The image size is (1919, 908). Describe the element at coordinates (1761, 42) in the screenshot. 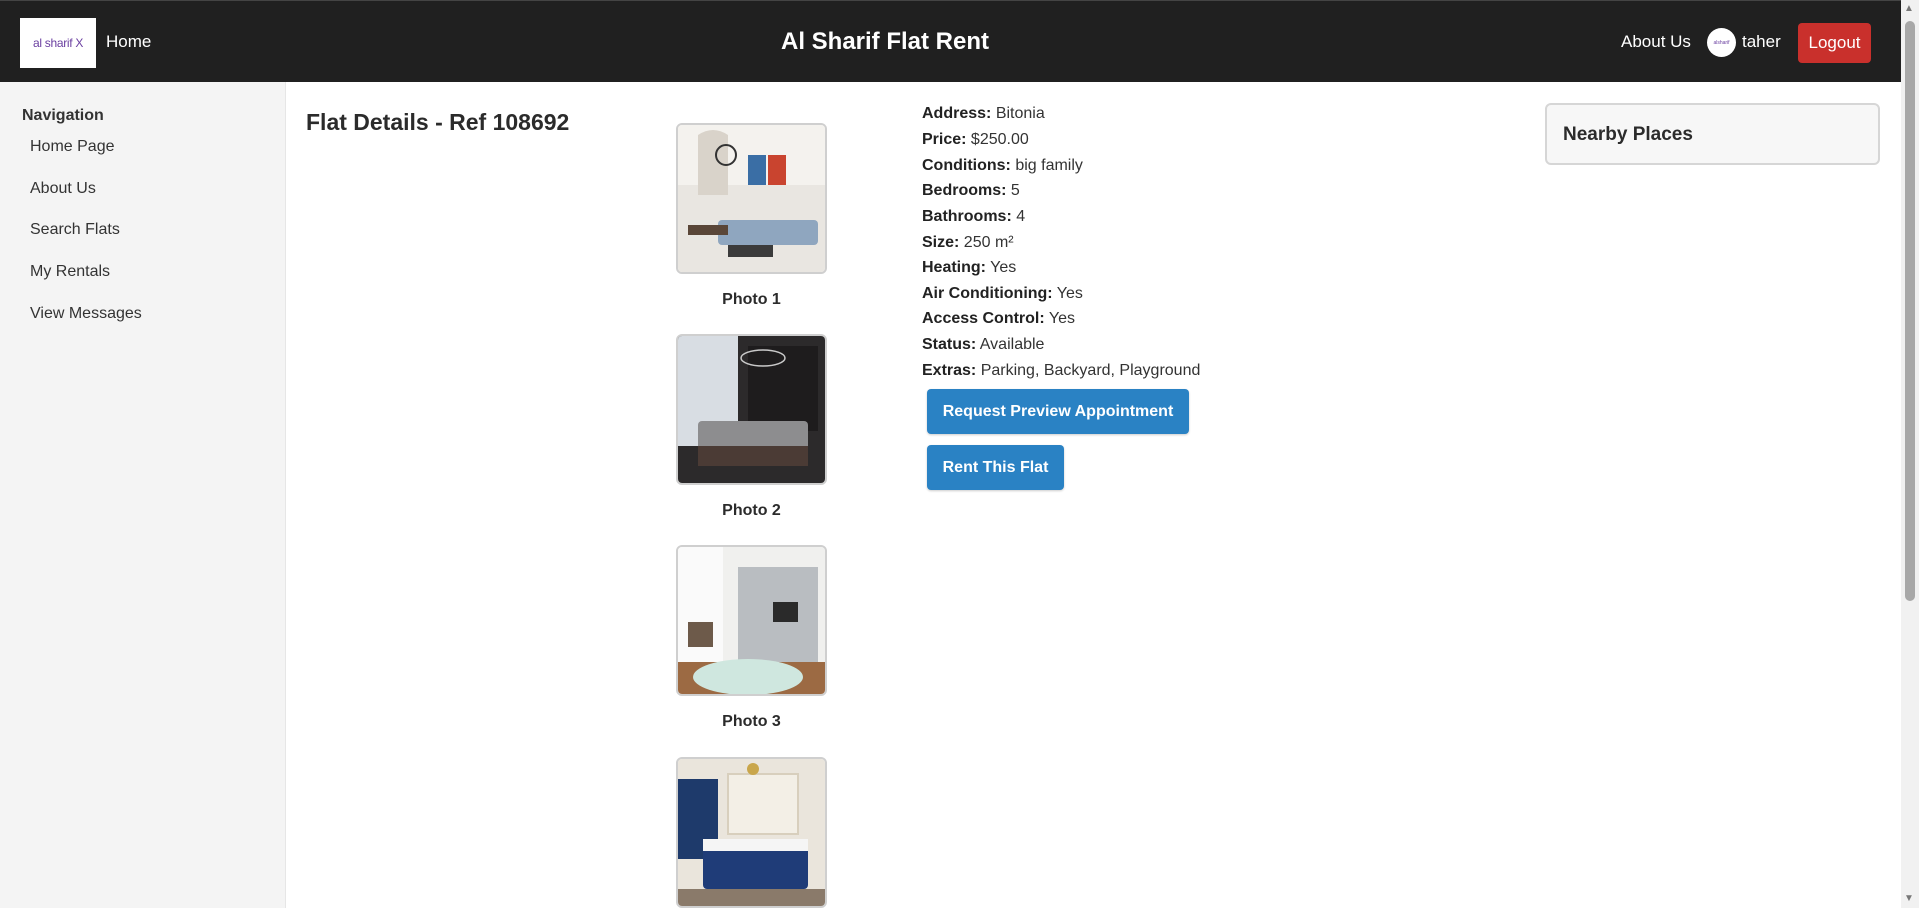

I see `username: taher` at that location.